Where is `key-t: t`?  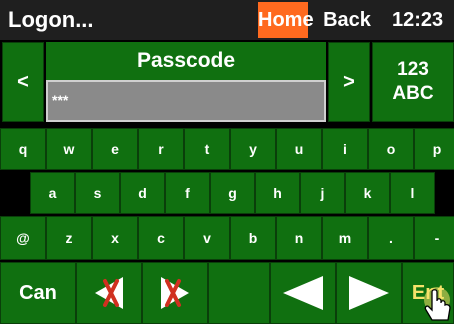 key-t: t is located at coordinates (207, 149).